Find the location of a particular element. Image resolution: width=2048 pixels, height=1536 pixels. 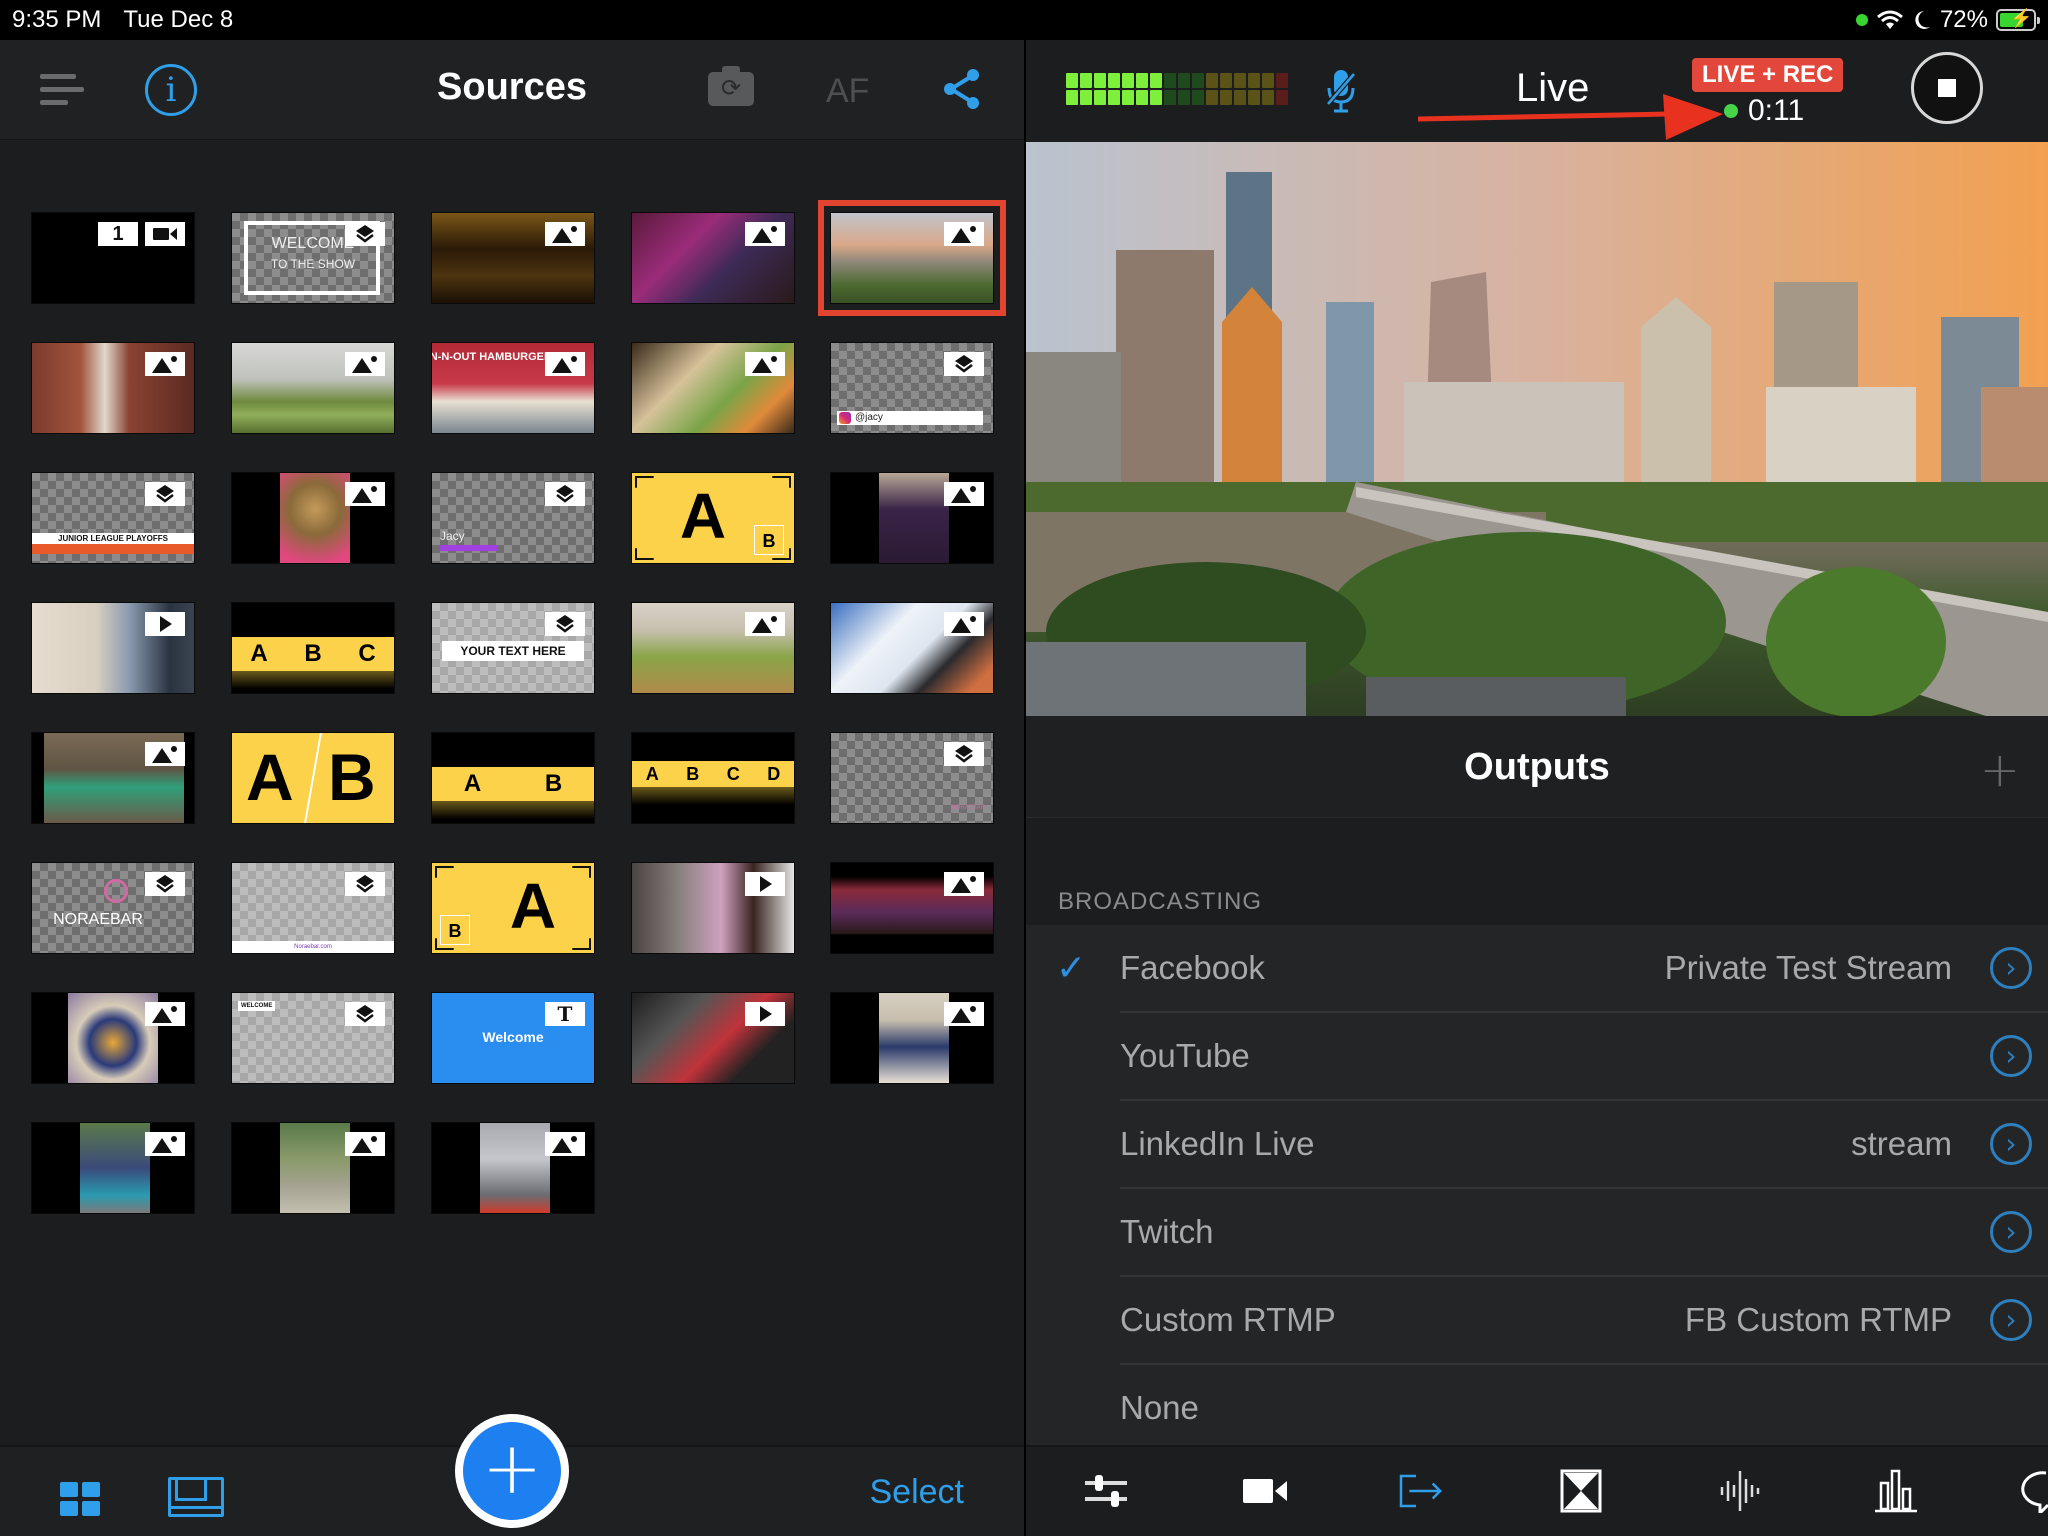

source-thumbnail: 1 is located at coordinates (113, 258).